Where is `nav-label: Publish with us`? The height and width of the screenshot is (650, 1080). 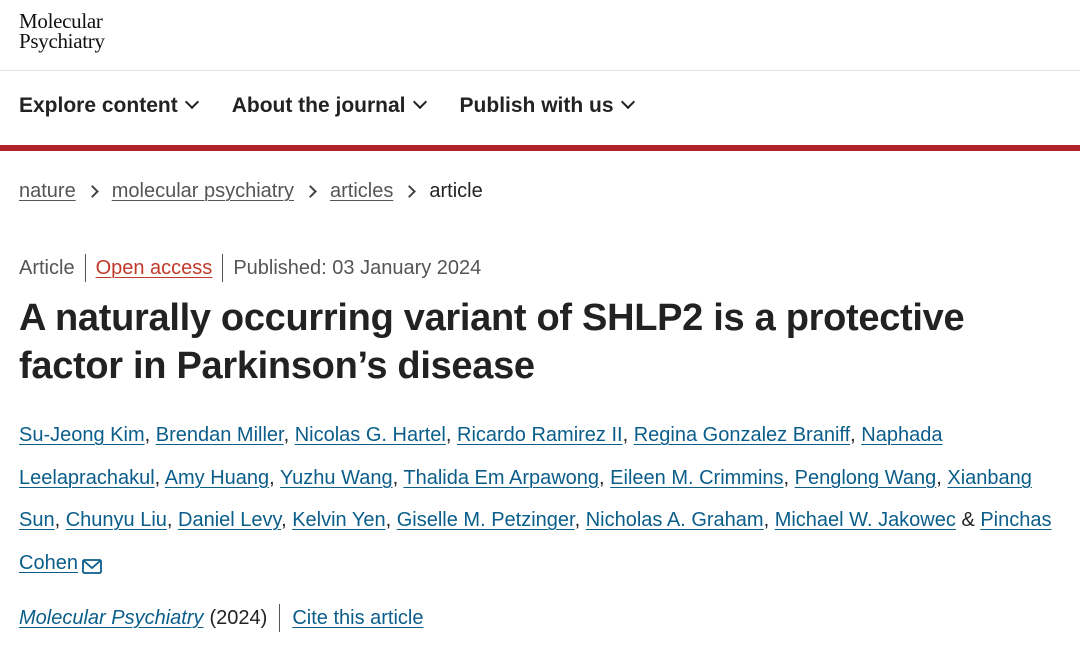
nav-label: Publish with us is located at coordinates (536, 105).